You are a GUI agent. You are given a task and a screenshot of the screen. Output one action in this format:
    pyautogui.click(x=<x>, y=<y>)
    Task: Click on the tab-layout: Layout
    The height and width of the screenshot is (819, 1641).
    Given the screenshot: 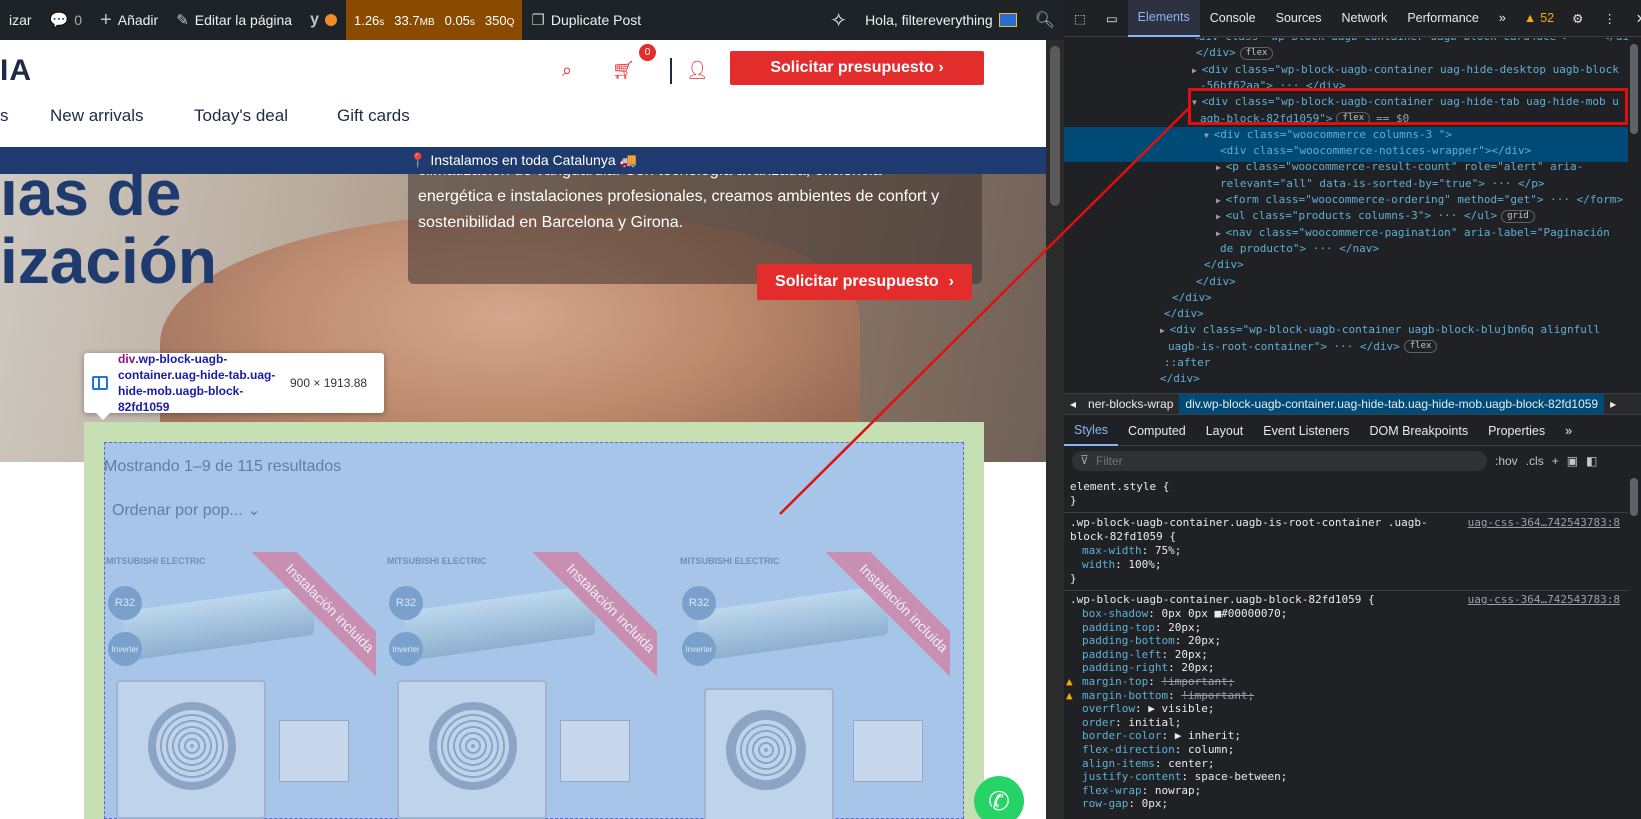 What is the action you would take?
    pyautogui.click(x=1225, y=431)
    